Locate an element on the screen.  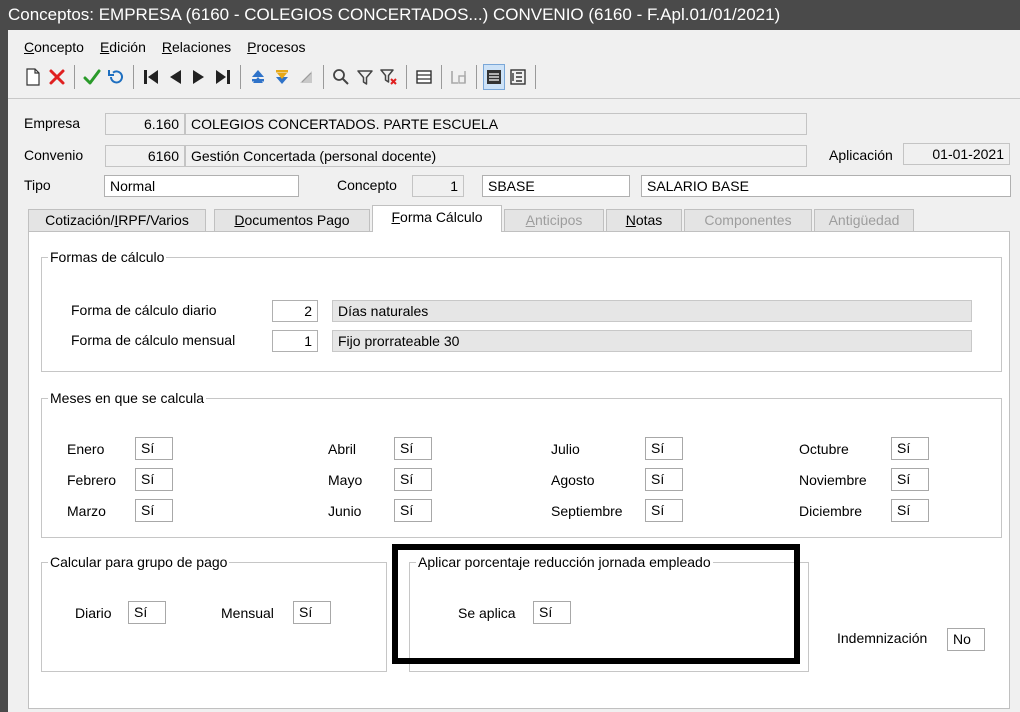
form-view-icon is located at coordinates (494, 77).